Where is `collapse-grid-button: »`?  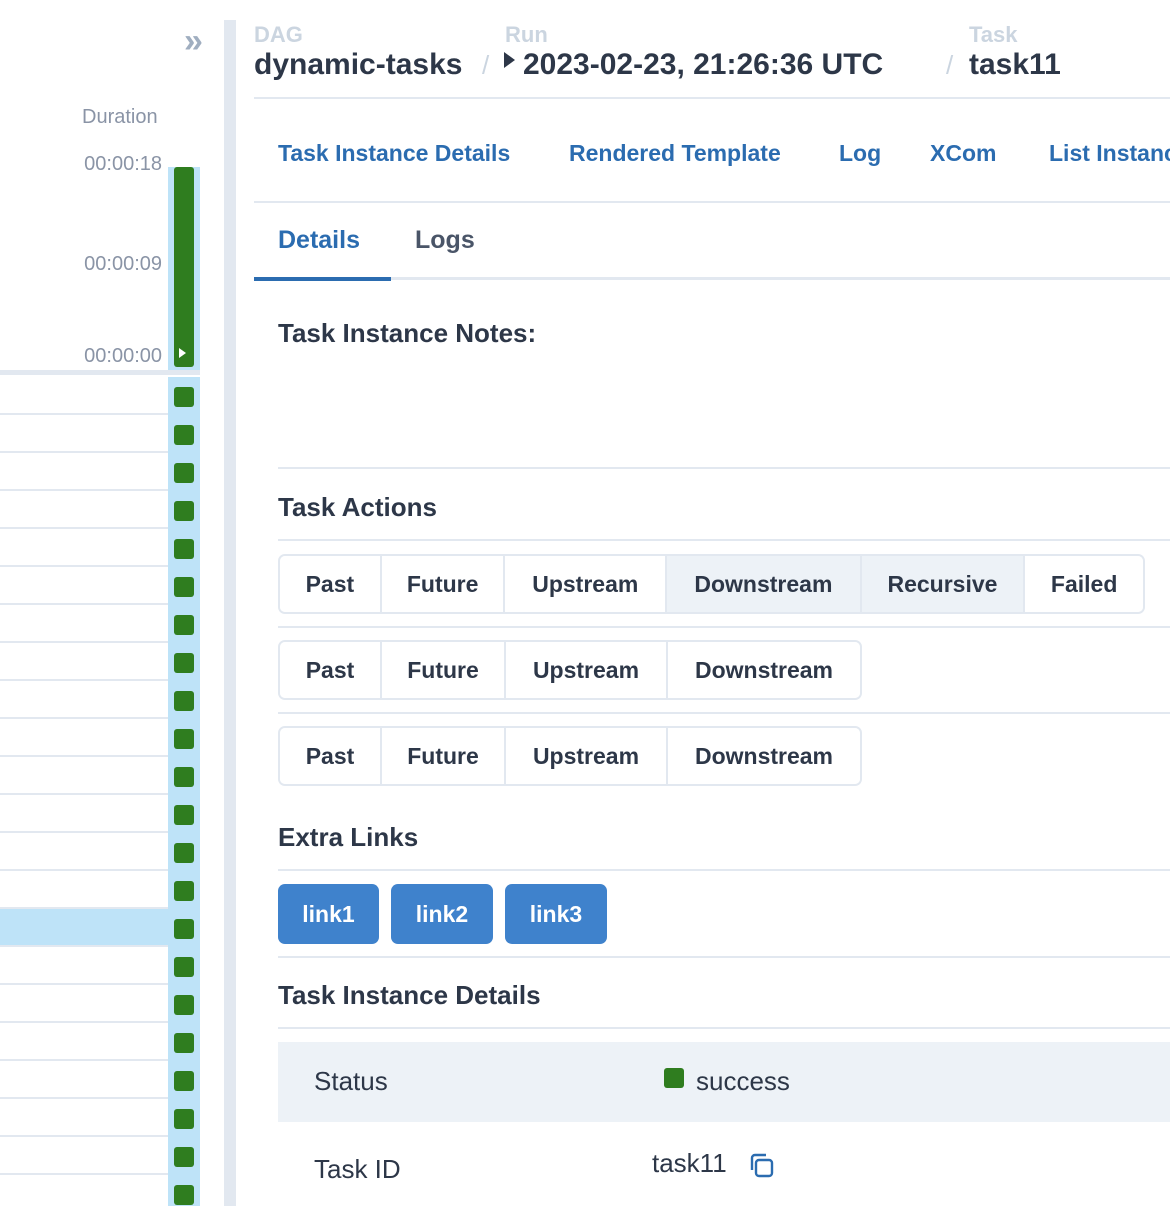 collapse-grid-button: » is located at coordinates (201, 42).